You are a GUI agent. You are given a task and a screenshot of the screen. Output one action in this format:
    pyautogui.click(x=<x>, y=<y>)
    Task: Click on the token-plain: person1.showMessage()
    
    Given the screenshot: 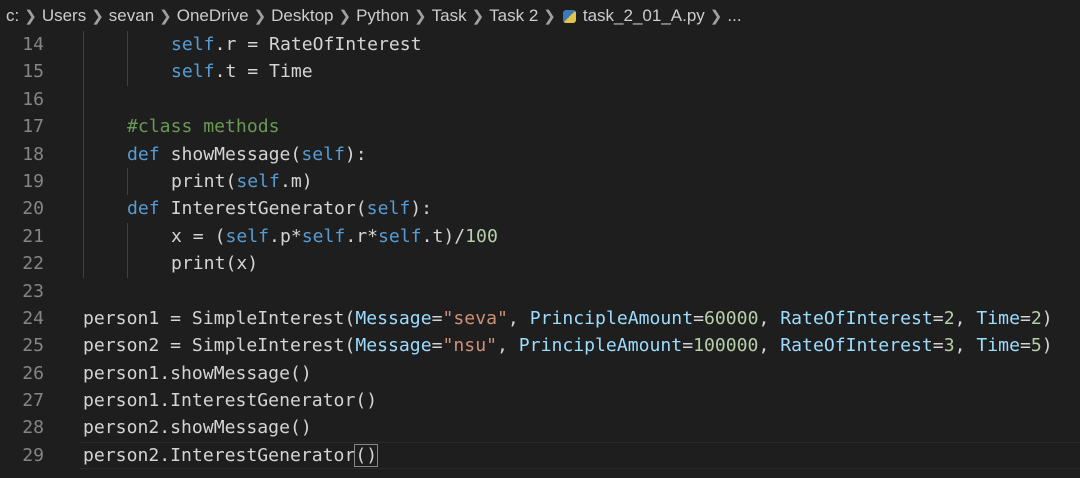 What is the action you would take?
    pyautogui.click(x=197, y=373)
    